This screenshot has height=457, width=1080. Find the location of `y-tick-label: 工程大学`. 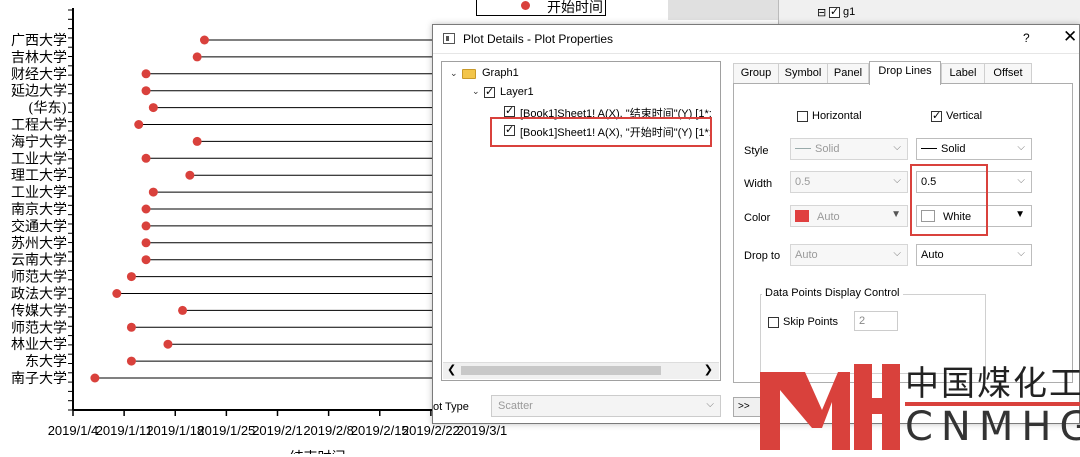

y-tick-label: 工程大学 is located at coordinates (39, 126).